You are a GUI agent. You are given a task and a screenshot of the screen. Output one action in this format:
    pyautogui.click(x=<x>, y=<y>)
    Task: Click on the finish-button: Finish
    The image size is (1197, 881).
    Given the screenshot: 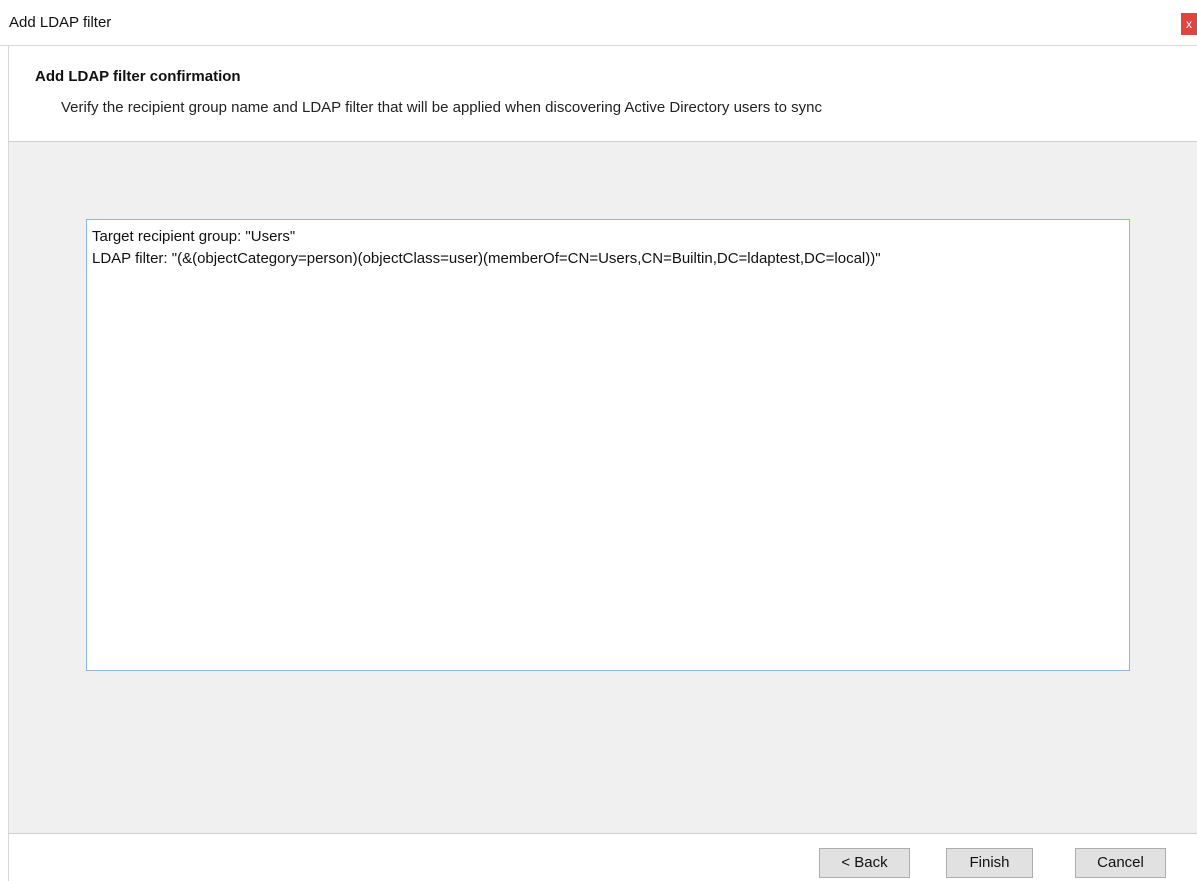 What is the action you would take?
    pyautogui.click(x=989, y=863)
    